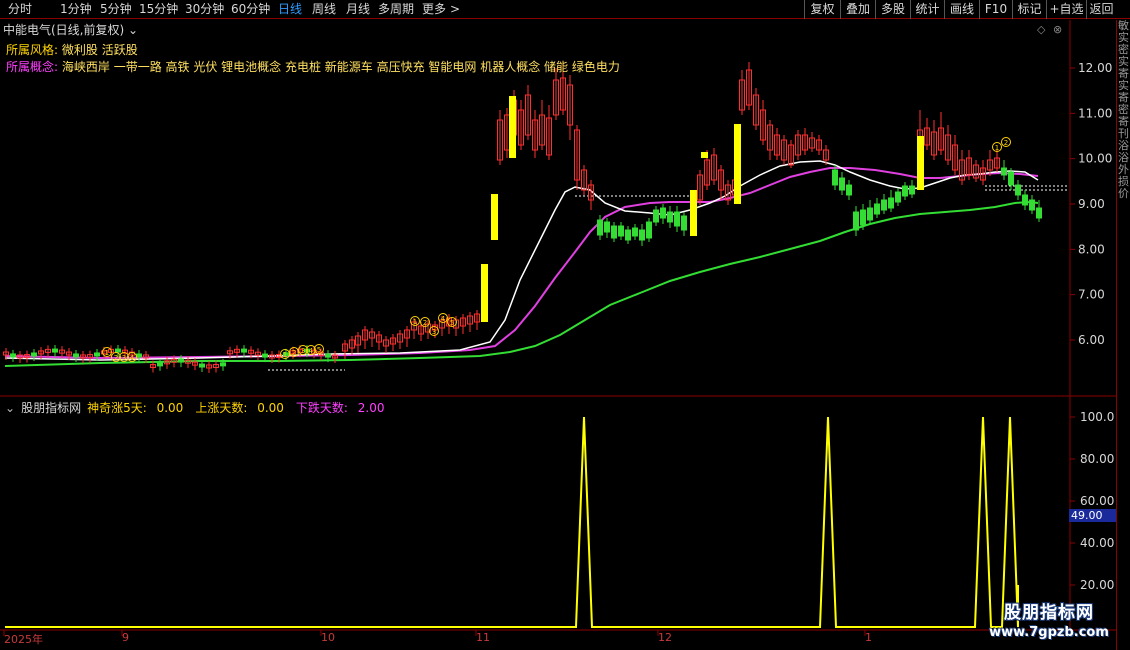 The width and height of the screenshot is (1130, 650). I want to click on indicator-line3-value: 2.00, so click(371, 408).